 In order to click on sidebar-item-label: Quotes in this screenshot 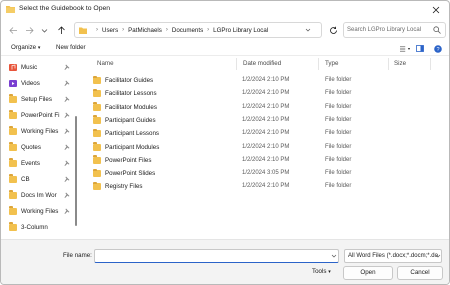, I will do `click(31, 147)`.